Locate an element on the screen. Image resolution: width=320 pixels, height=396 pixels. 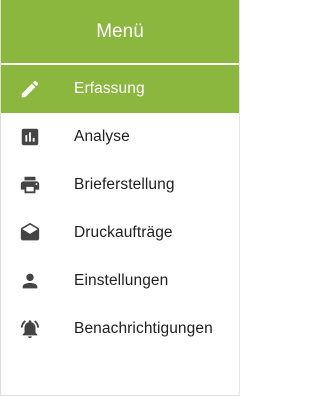
menu-item-erfassung: Erfassung is located at coordinates (120, 89).